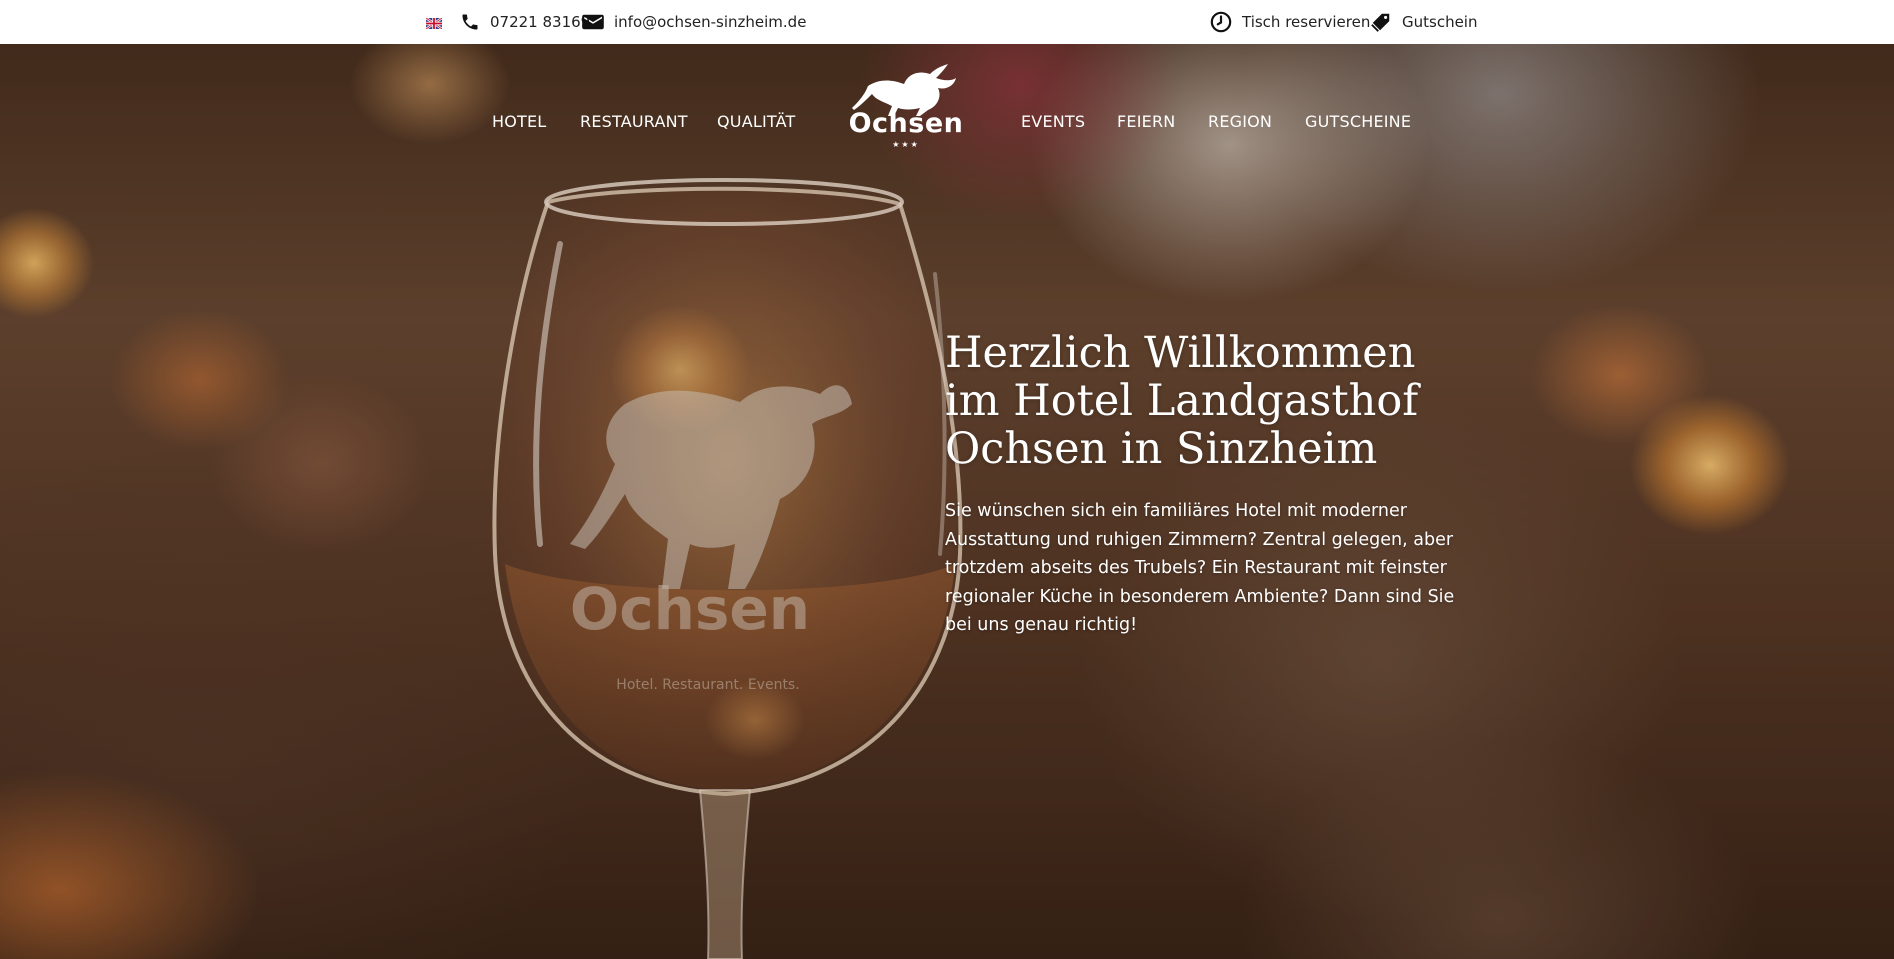 This screenshot has width=1894, height=959. I want to click on nav-gutscheine: GUTSCHEINE, so click(1358, 122).